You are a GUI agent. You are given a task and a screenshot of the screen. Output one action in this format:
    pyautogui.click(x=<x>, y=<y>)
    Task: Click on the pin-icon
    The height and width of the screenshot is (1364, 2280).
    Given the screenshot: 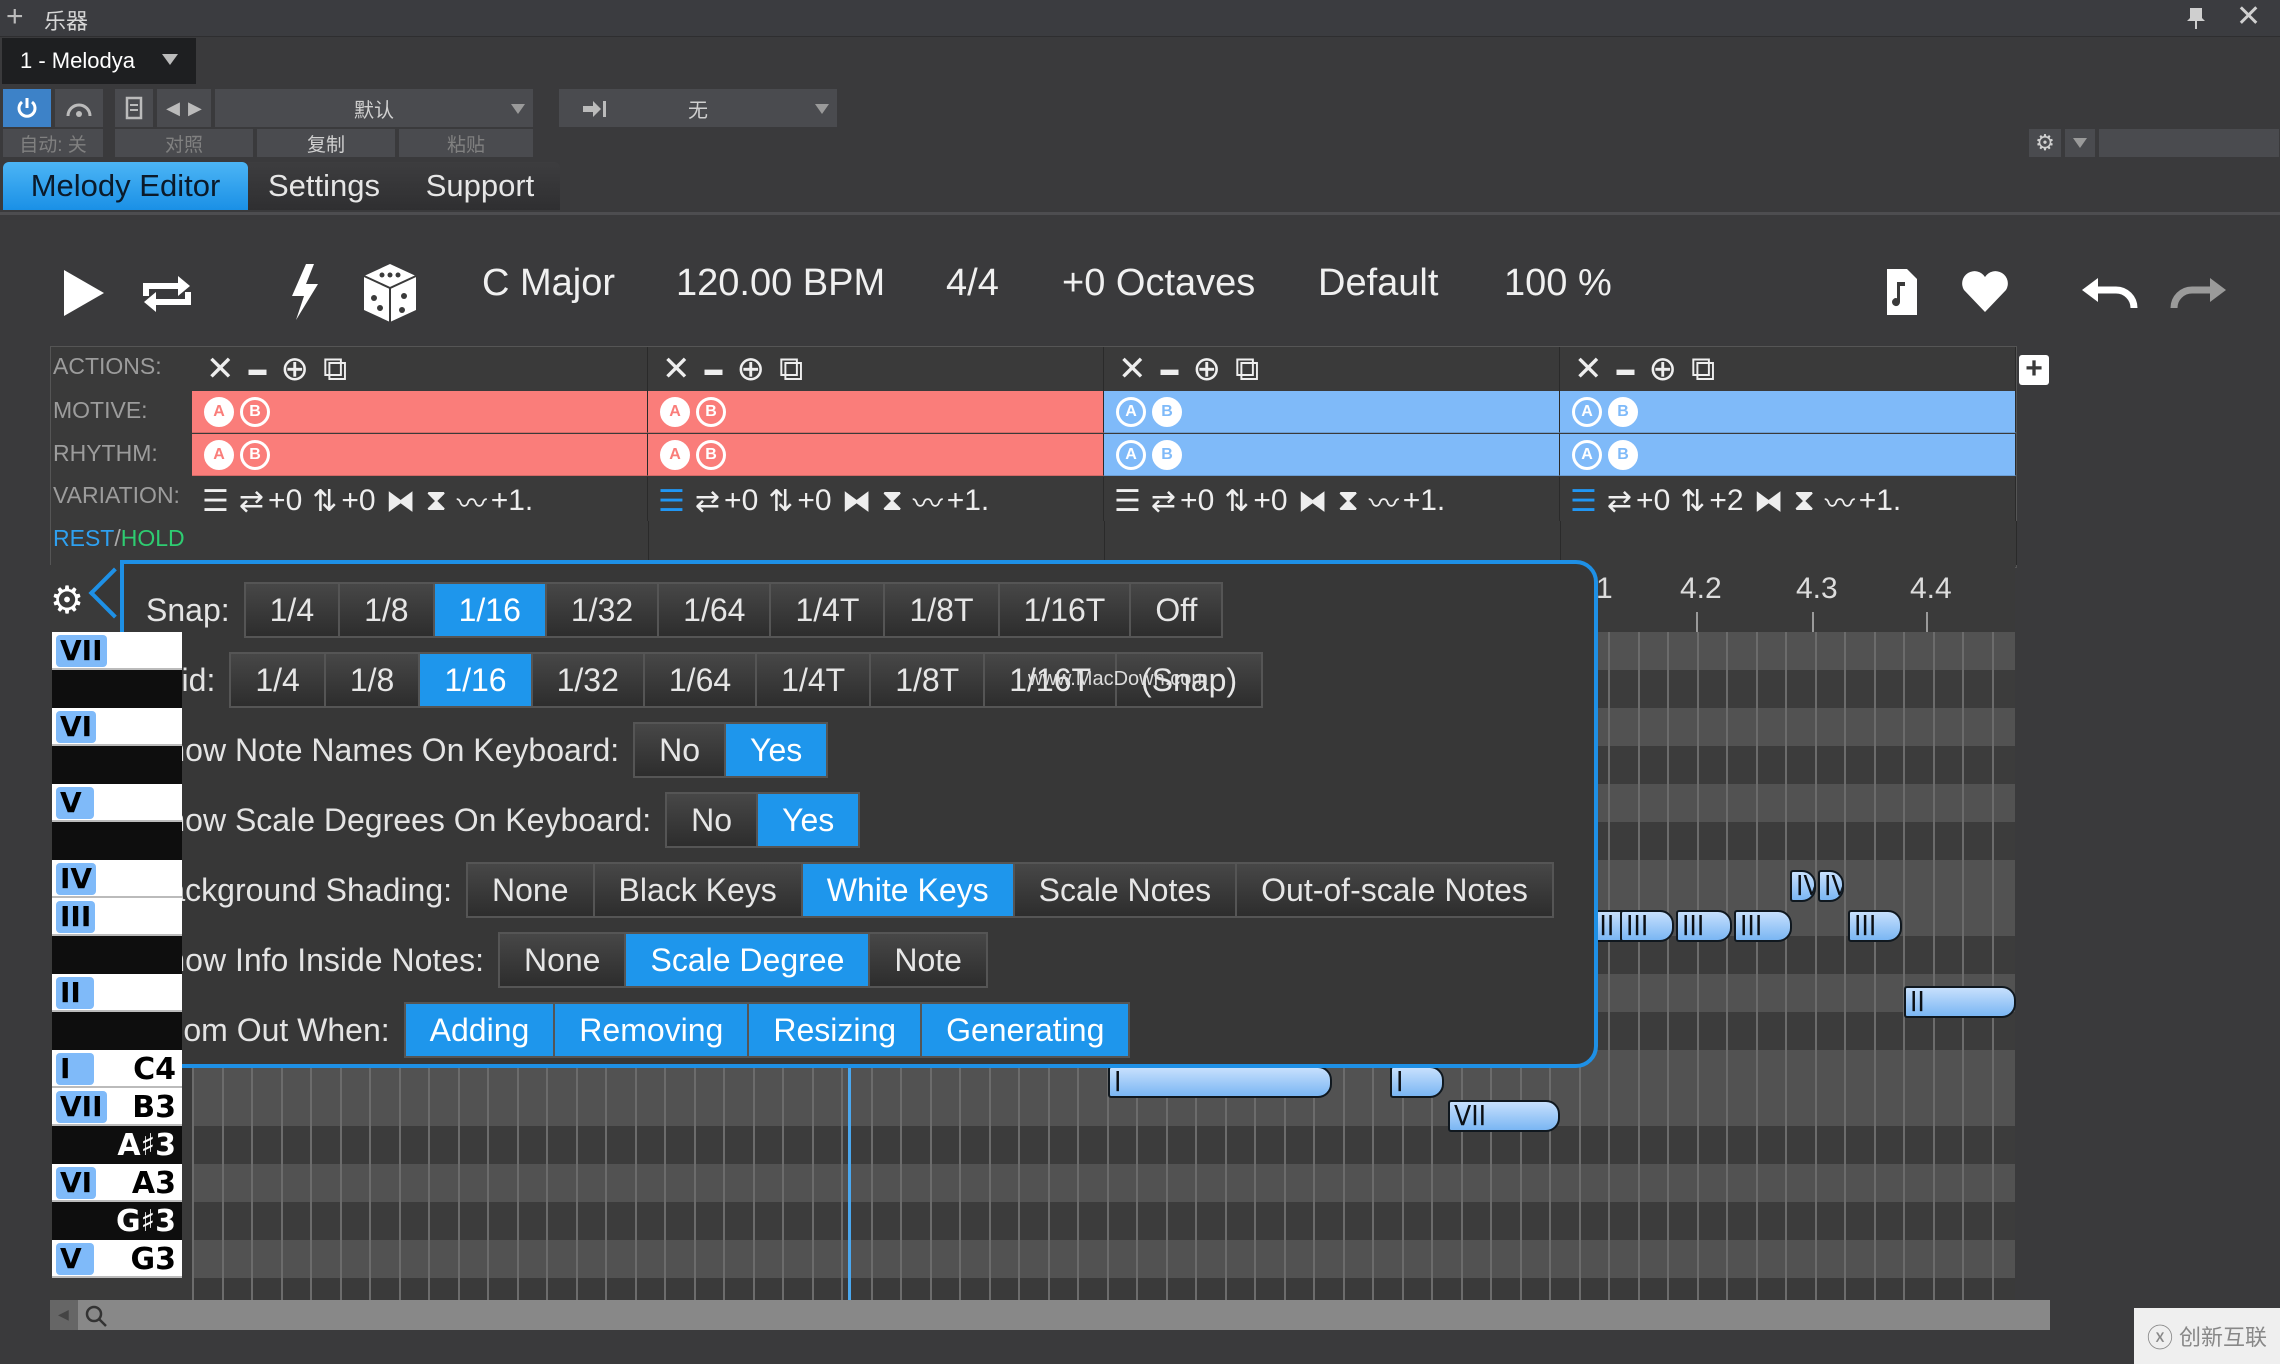 What is the action you would take?
    pyautogui.click(x=2196, y=18)
    